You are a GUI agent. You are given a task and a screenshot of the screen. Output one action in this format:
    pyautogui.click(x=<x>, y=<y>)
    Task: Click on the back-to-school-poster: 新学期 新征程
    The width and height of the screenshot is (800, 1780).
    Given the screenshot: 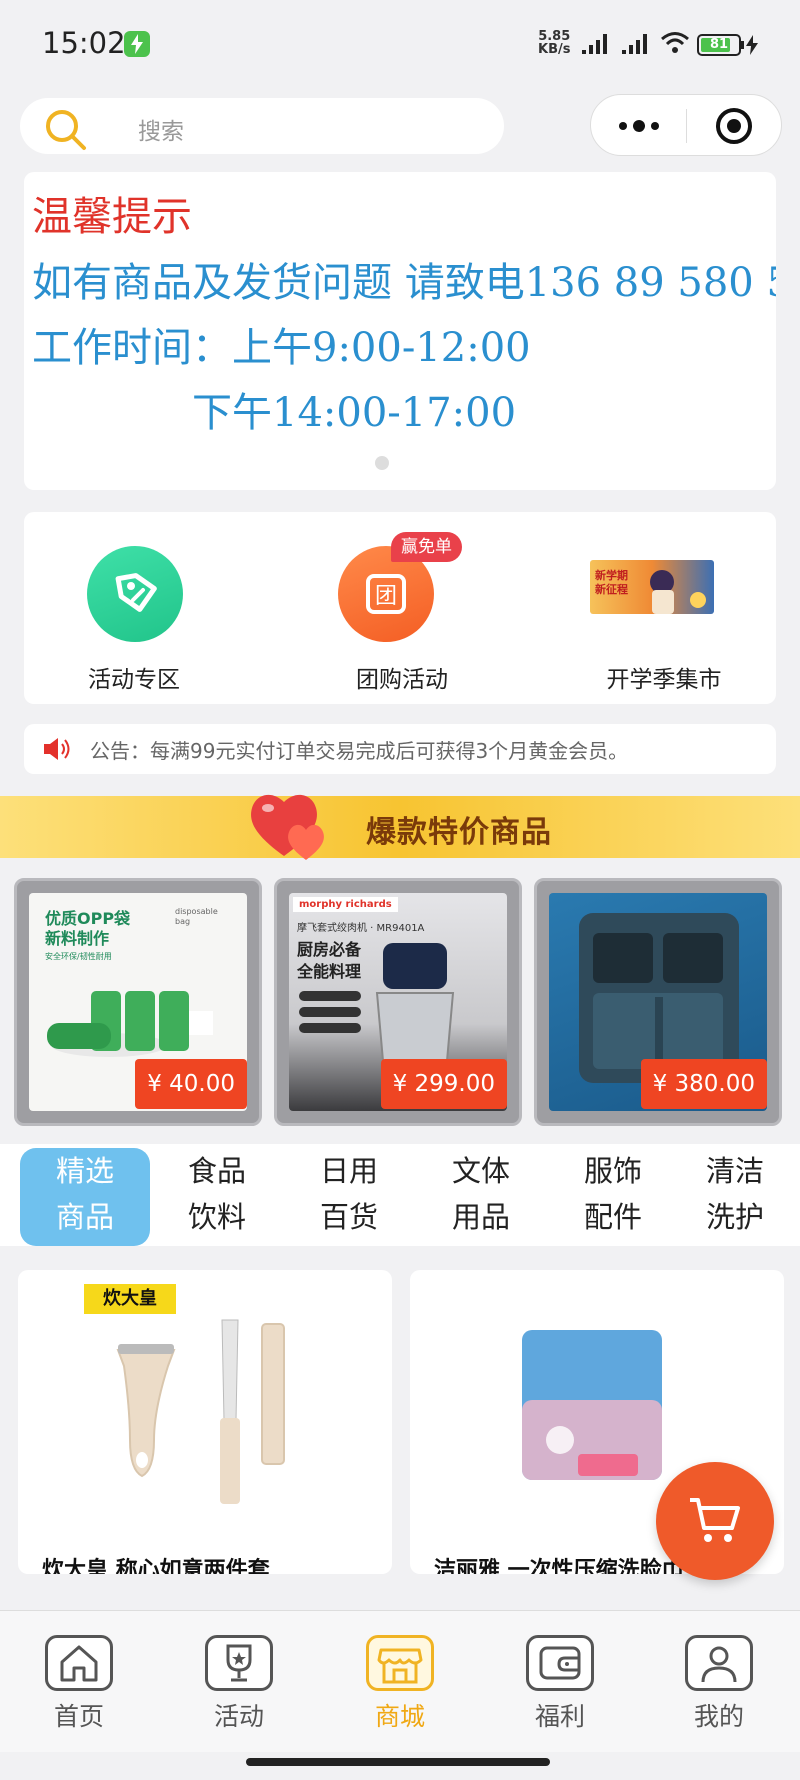 What is the action you would take?
    pyautogui.click(x=652, y=587)
    